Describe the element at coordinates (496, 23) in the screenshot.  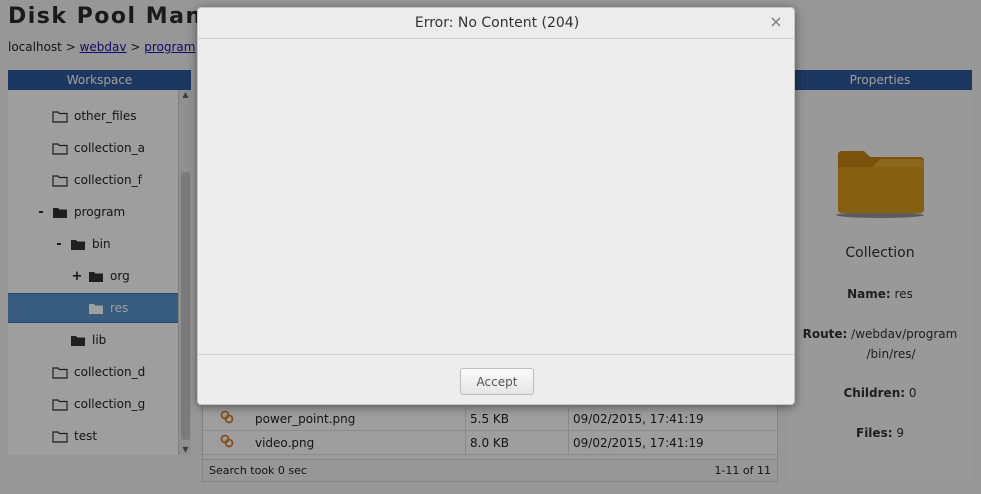
I see `dialog-title: Error: No Content (204)` at that location.